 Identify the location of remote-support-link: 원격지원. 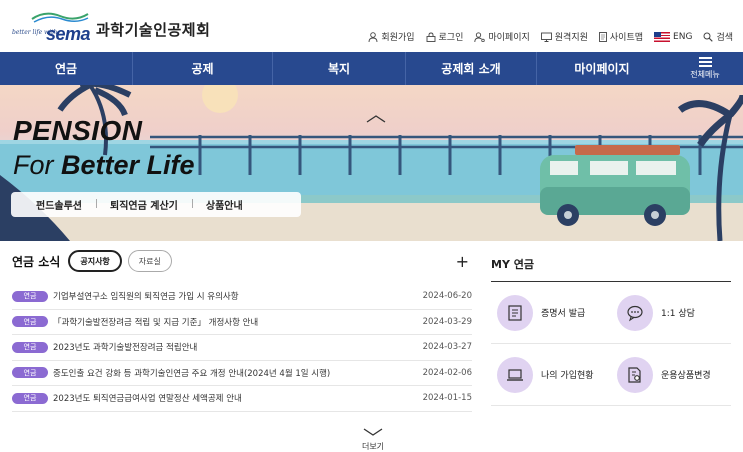
(564, 36).